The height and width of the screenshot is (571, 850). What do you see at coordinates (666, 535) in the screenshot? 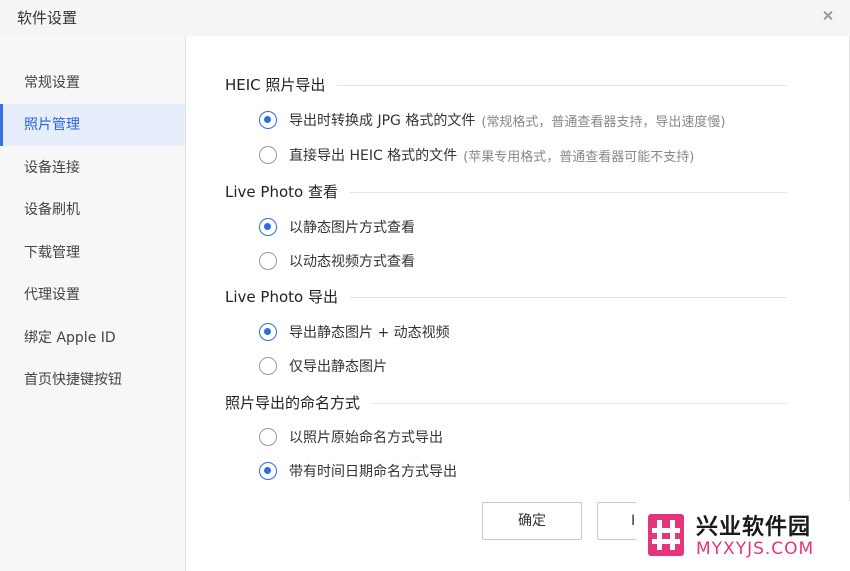
I see `watermark-logo-icon` at bounding box center [666, 535].